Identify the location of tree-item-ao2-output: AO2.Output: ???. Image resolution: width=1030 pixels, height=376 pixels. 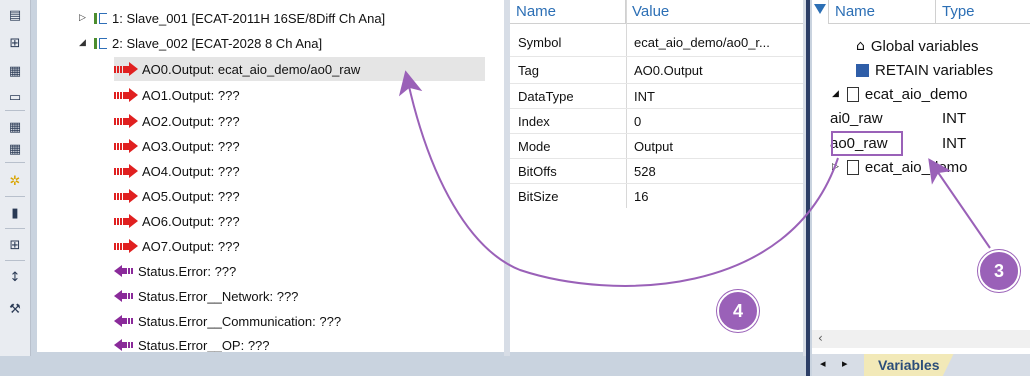
(177, 121).